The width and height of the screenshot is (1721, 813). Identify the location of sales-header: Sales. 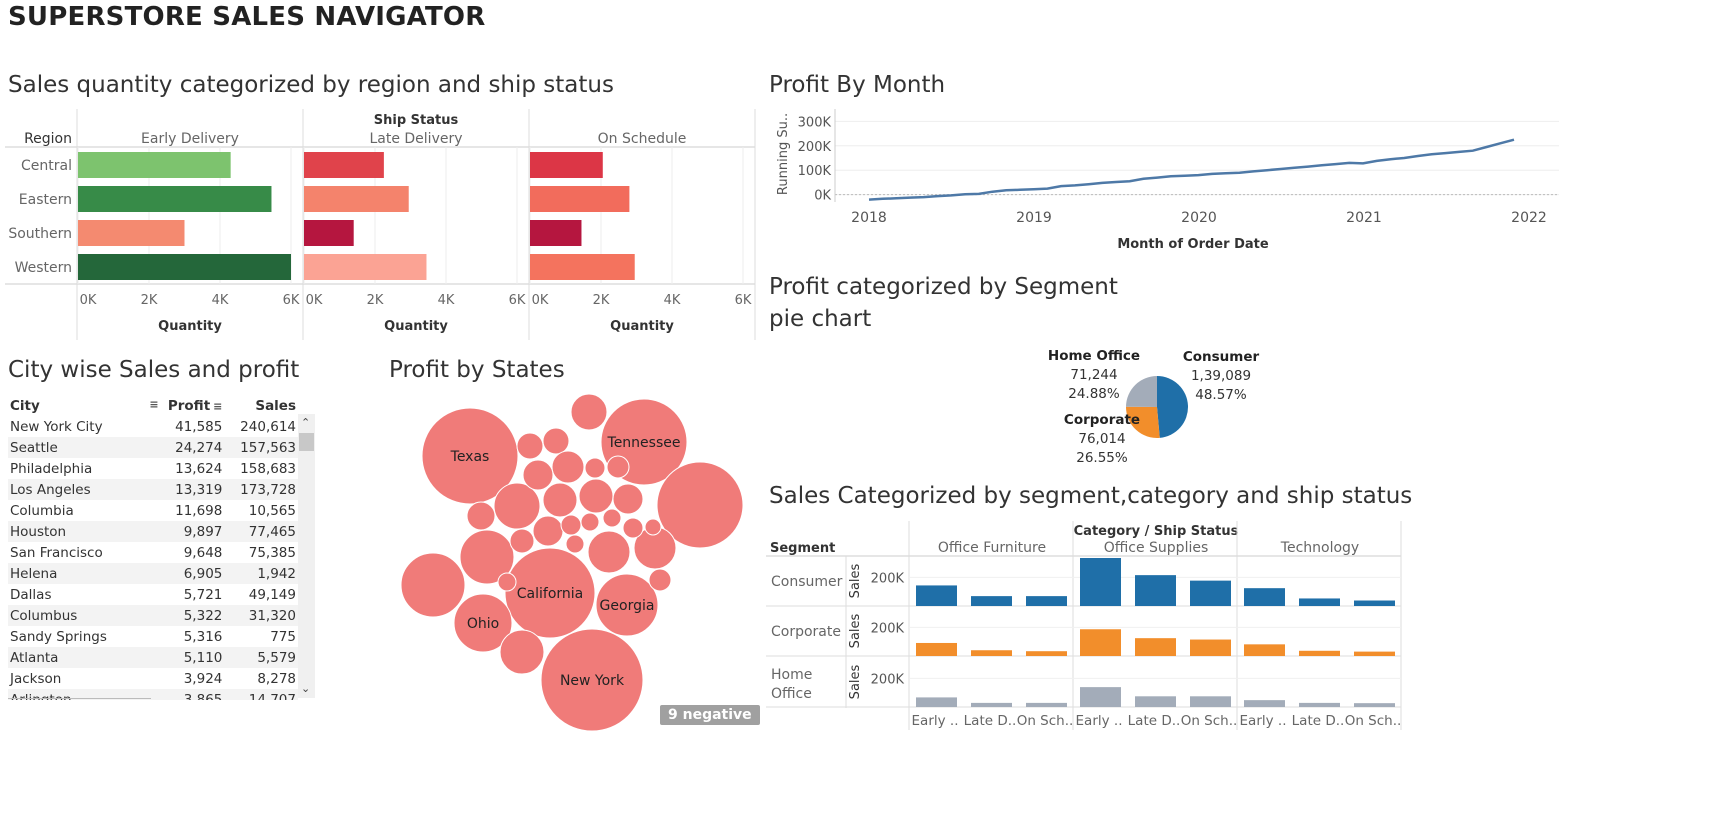
(261, 405).